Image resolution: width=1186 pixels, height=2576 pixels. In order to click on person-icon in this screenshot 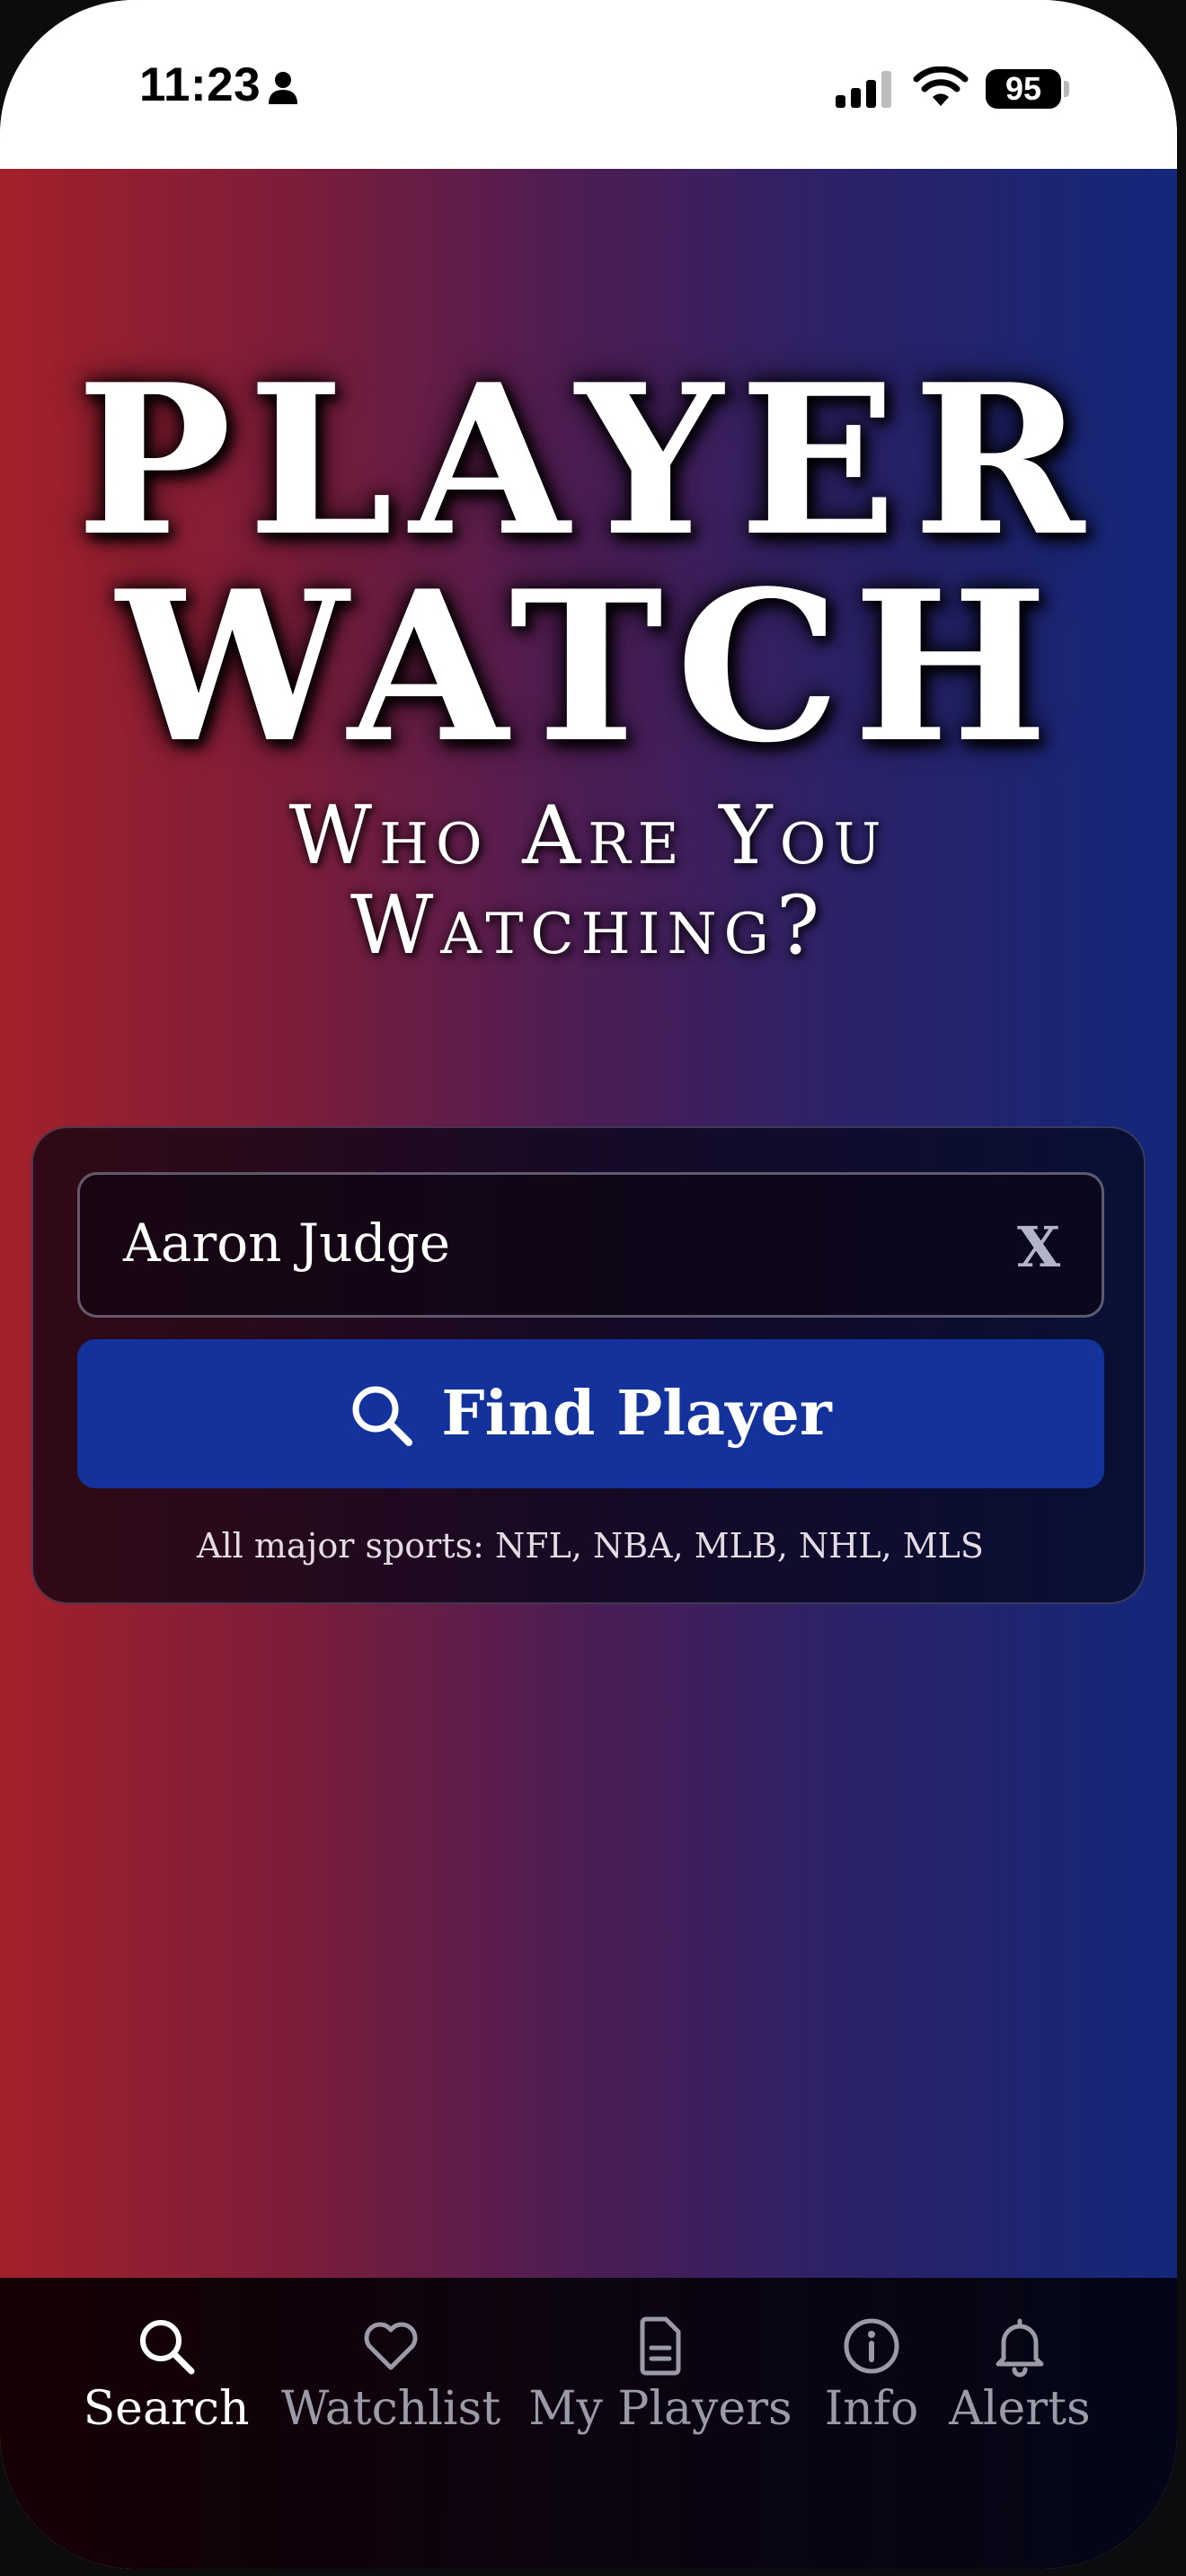, I will do `click(283, 88)`.